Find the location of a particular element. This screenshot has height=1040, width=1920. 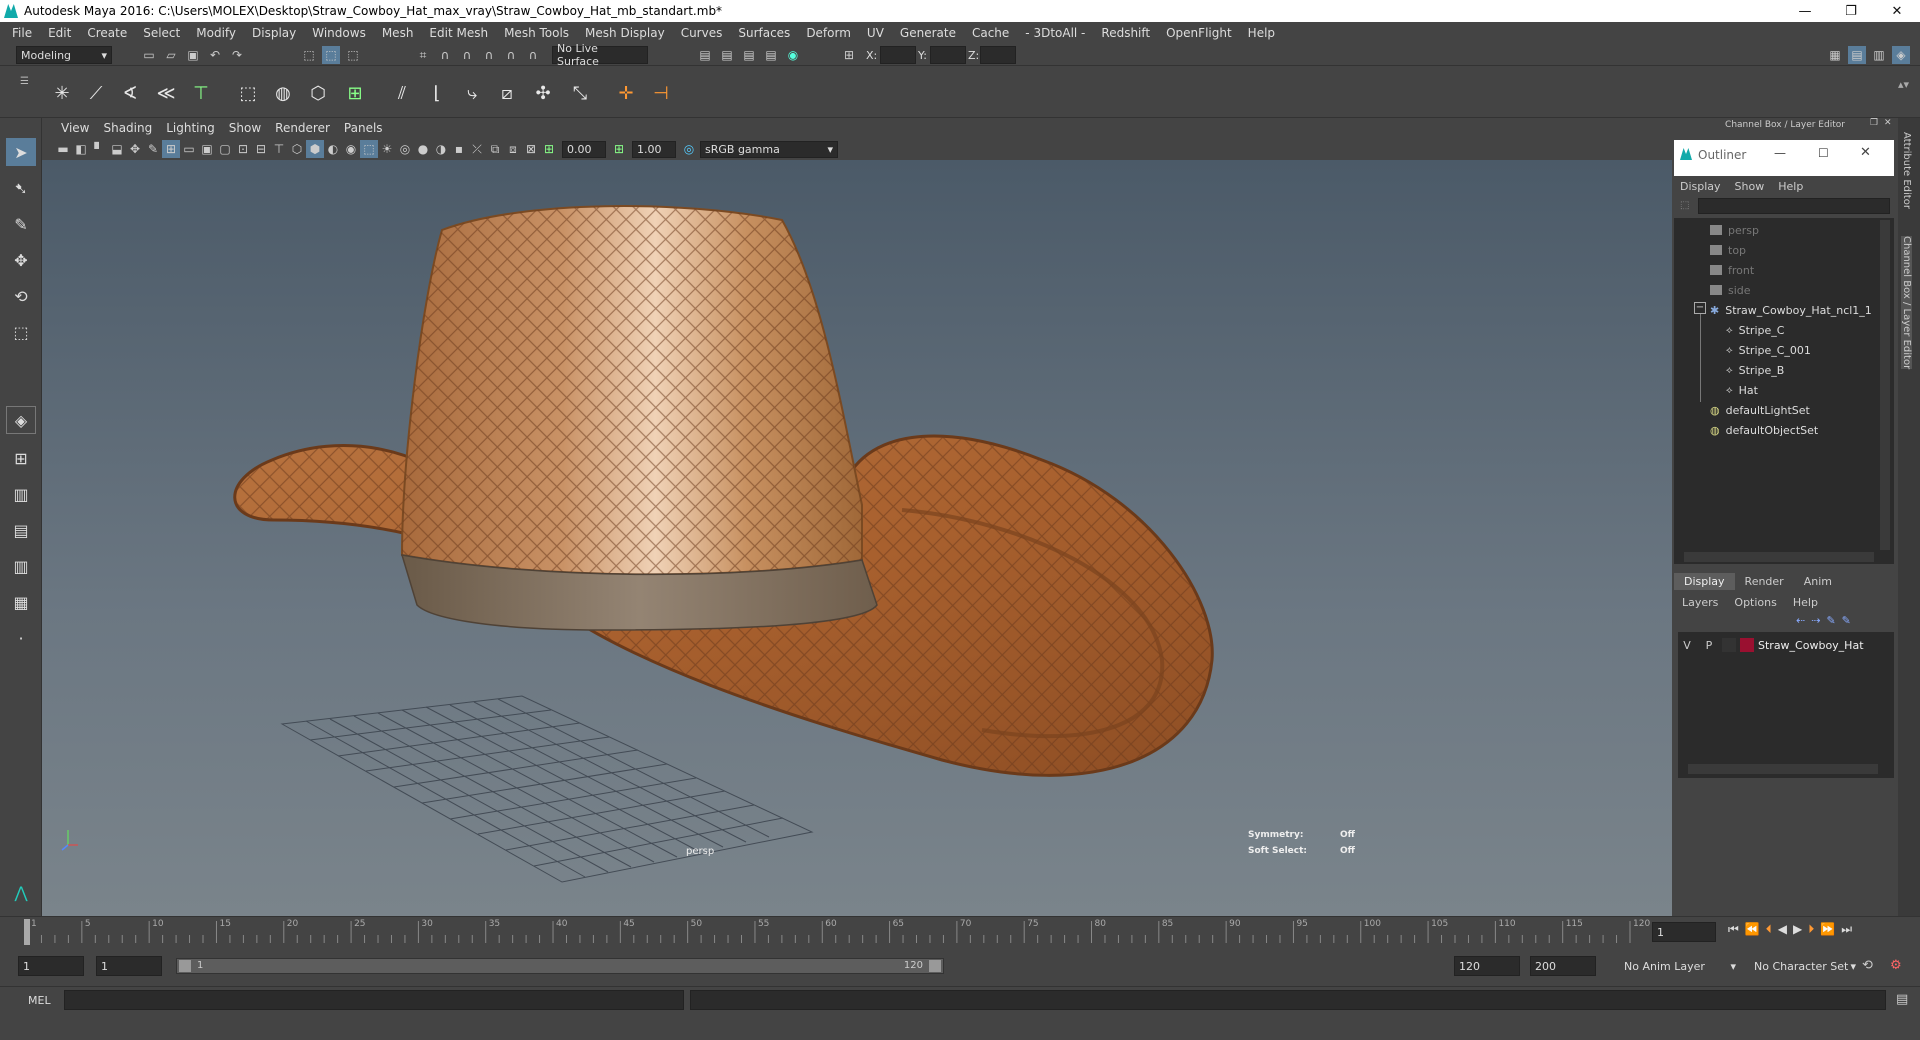

field-chart-icon: ⊡ is located at coordinates (243, 149).